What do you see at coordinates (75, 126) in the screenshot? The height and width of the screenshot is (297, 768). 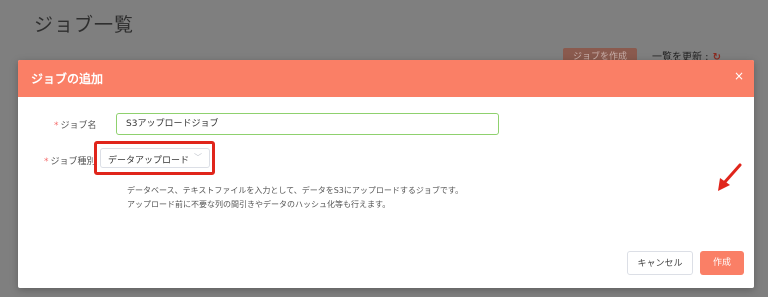 I see `job-name-label: * ジョブ名` at bounding box center [75, 126].